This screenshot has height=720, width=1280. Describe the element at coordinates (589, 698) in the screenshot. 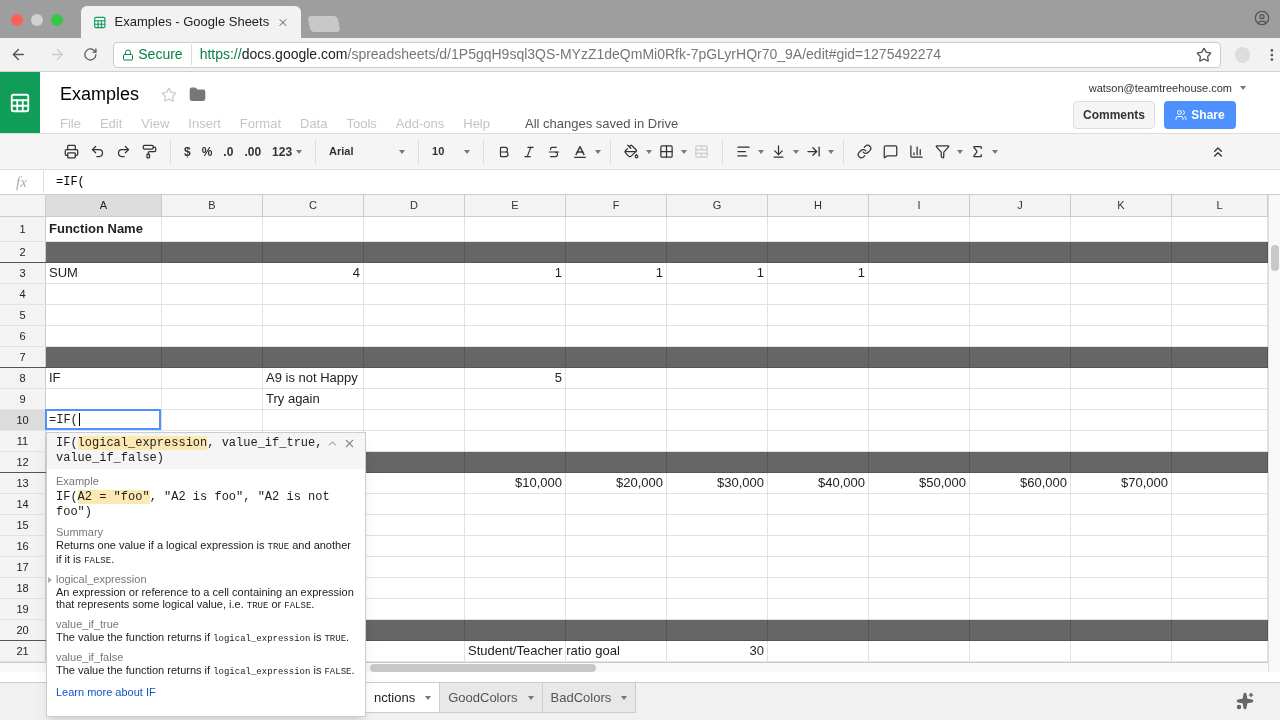

I see `sheet-tab: BadColors` at that location.